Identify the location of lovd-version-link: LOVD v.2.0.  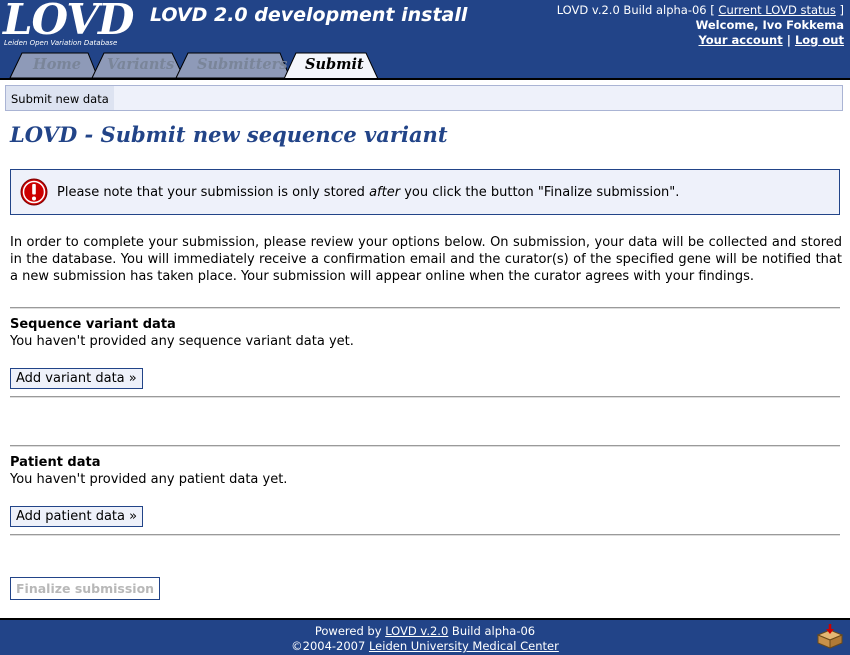
(416, 631).